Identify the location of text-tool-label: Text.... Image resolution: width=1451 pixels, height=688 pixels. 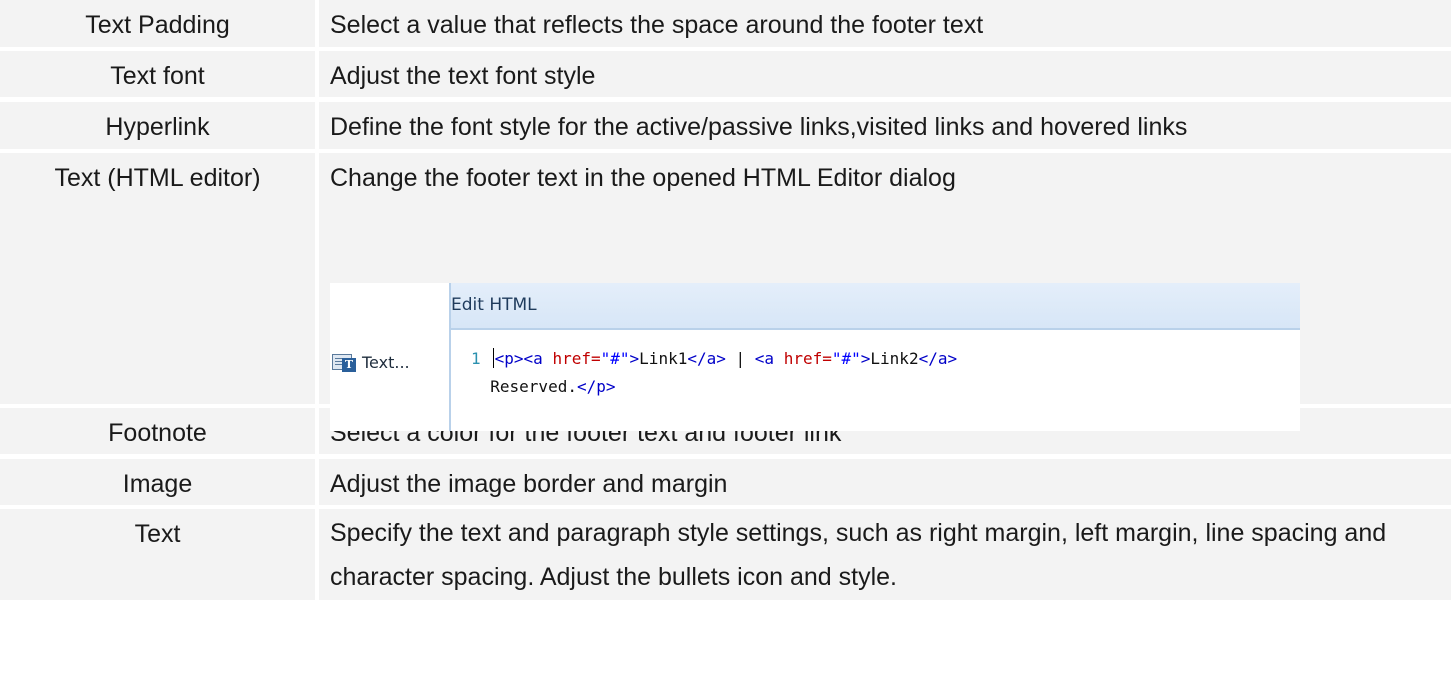
(386, 362).